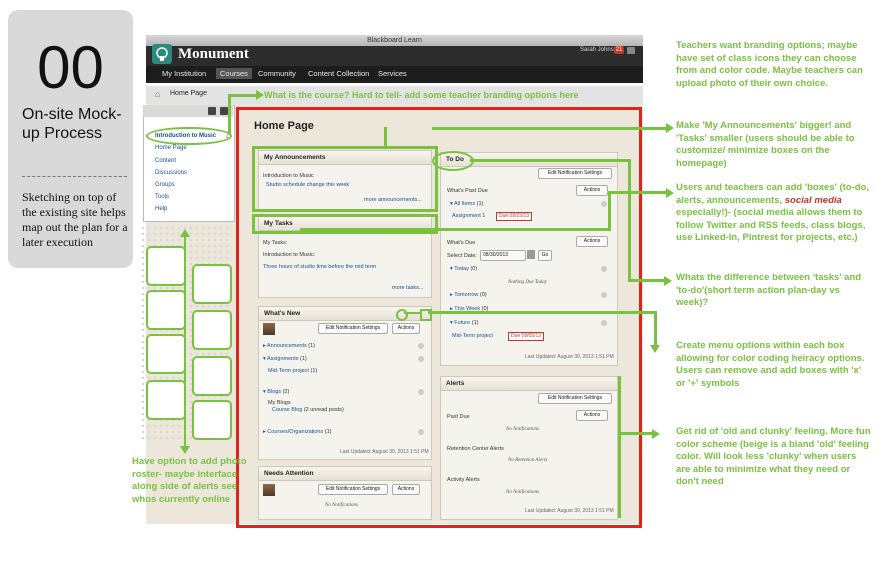  Describe the element at coordinates (392, 73) in the screenshot. I see `nav-services: Services` at that location.